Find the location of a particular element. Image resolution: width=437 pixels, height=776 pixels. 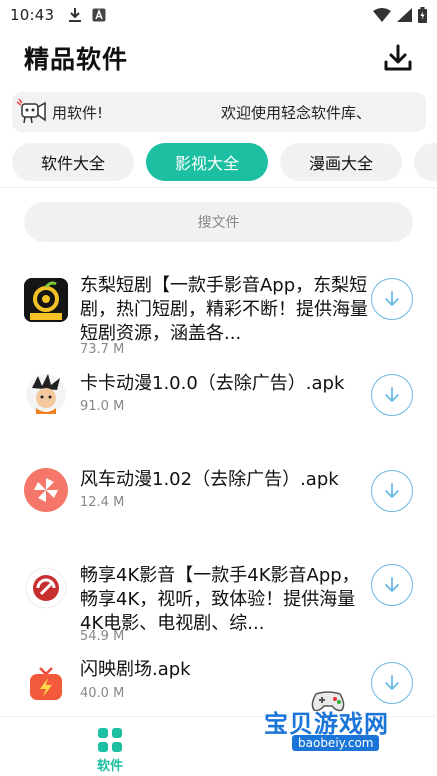

dongli-app-icon is located at coordinates (46, 300).